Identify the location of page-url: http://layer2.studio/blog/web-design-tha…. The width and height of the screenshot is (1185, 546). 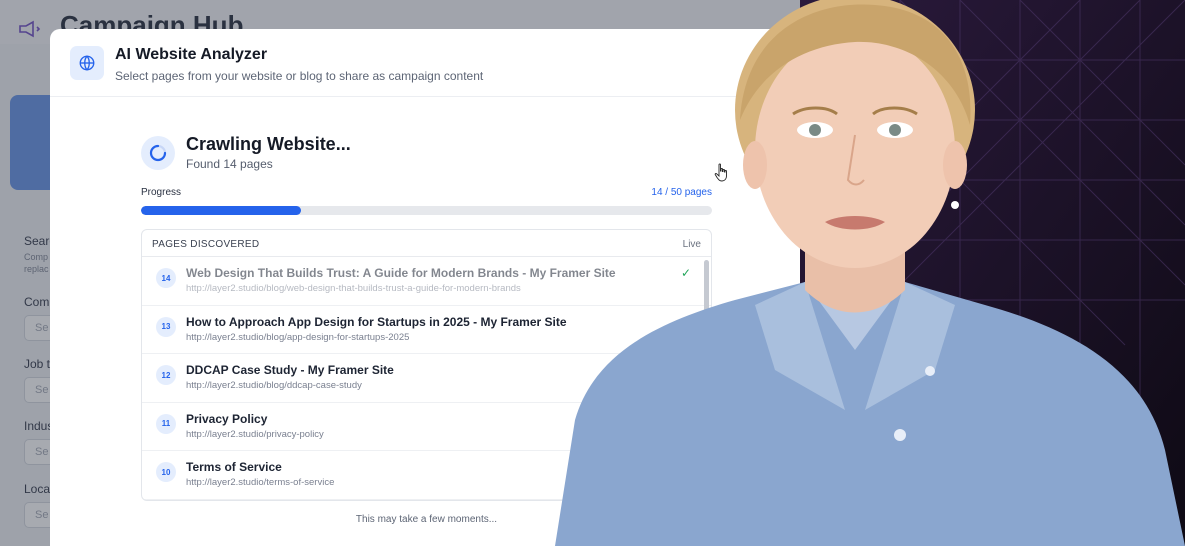
(353, 288).